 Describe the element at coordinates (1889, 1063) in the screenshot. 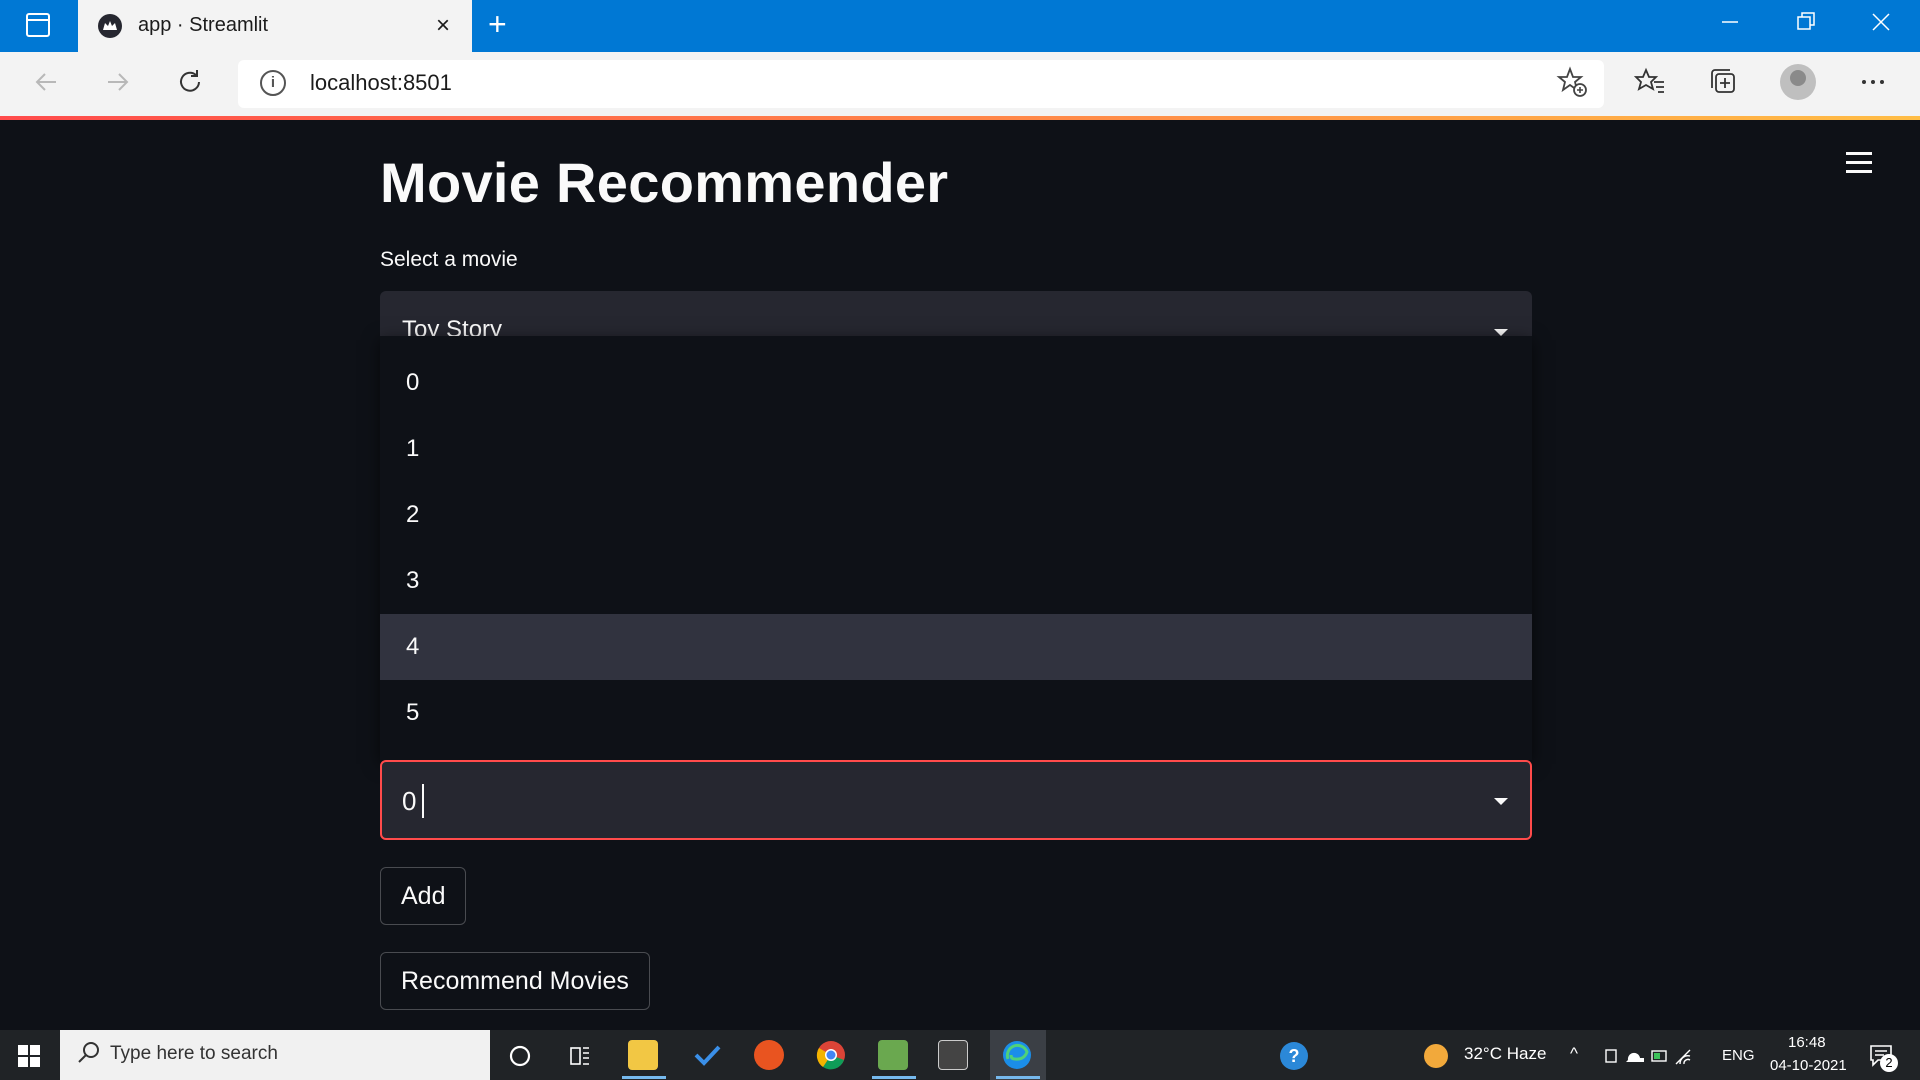

I see `notification-badge: 2` at that location.